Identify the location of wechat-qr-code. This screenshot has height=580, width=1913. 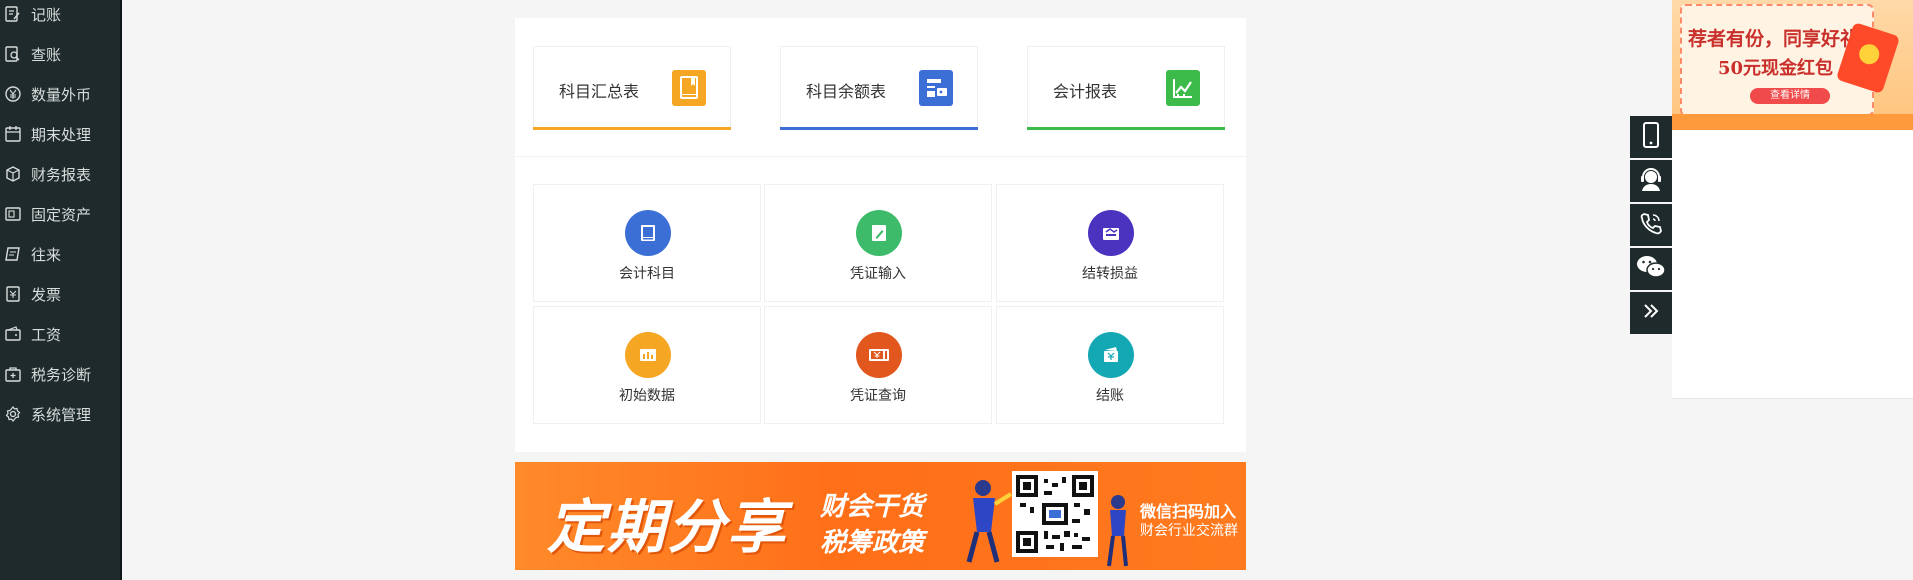
(1055, 514).